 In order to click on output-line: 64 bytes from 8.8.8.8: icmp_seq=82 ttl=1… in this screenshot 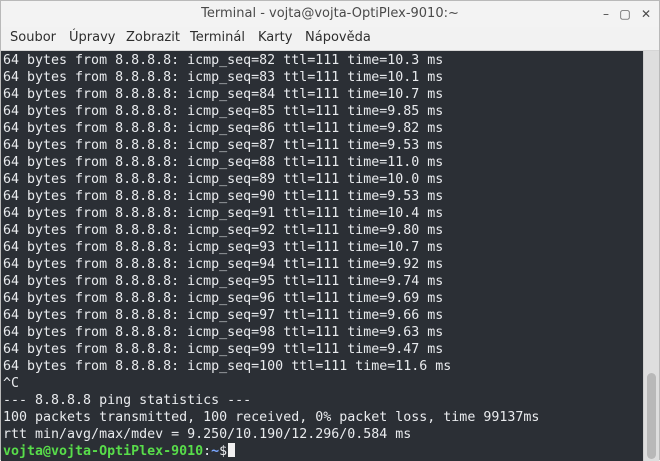, I will do `click(223, 60)`.